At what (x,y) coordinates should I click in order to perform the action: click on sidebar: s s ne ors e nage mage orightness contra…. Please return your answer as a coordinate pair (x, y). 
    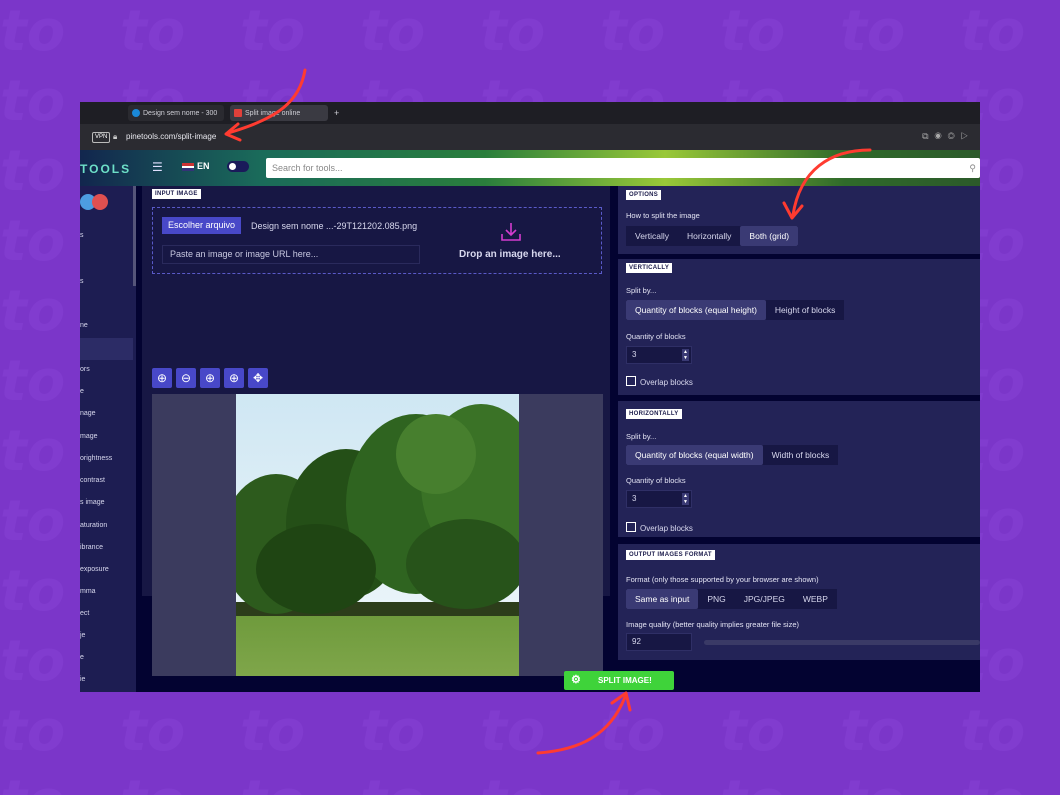
    Looking at the image, I should click on (108, 439).